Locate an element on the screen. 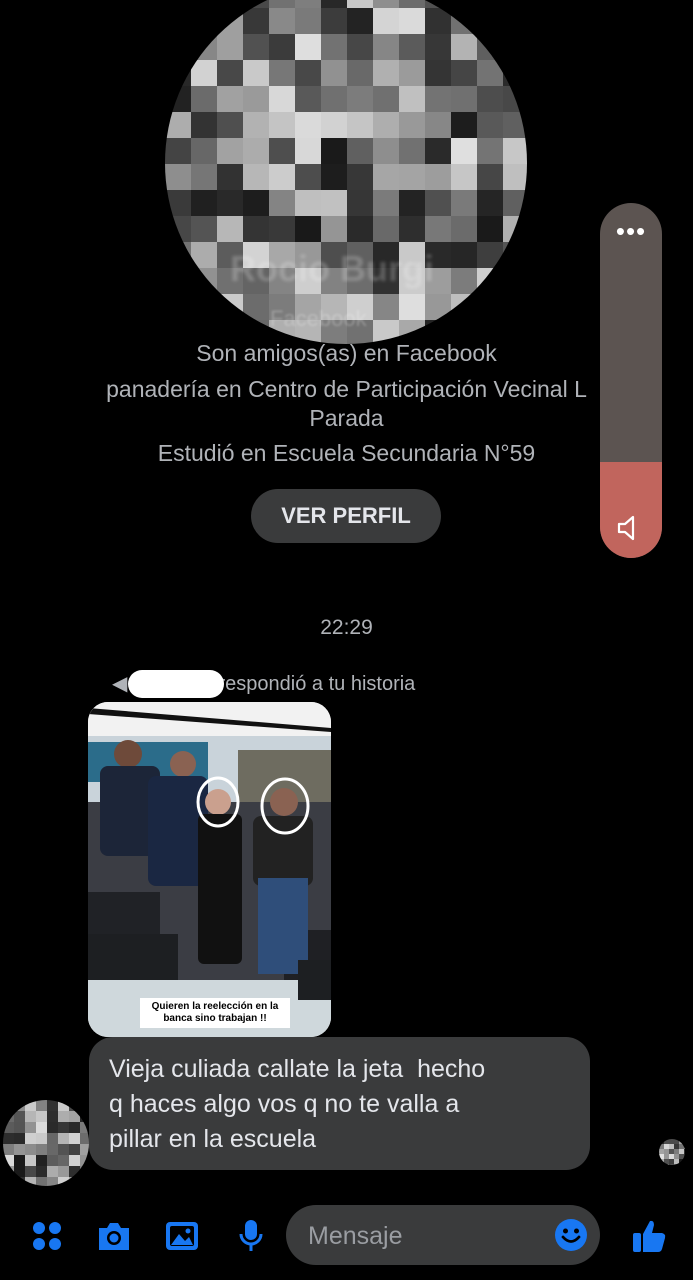 The height and width of the screenshot is (1280, 693). story-reply-text: respondió a tu historia is located at coordinates (317, 684).